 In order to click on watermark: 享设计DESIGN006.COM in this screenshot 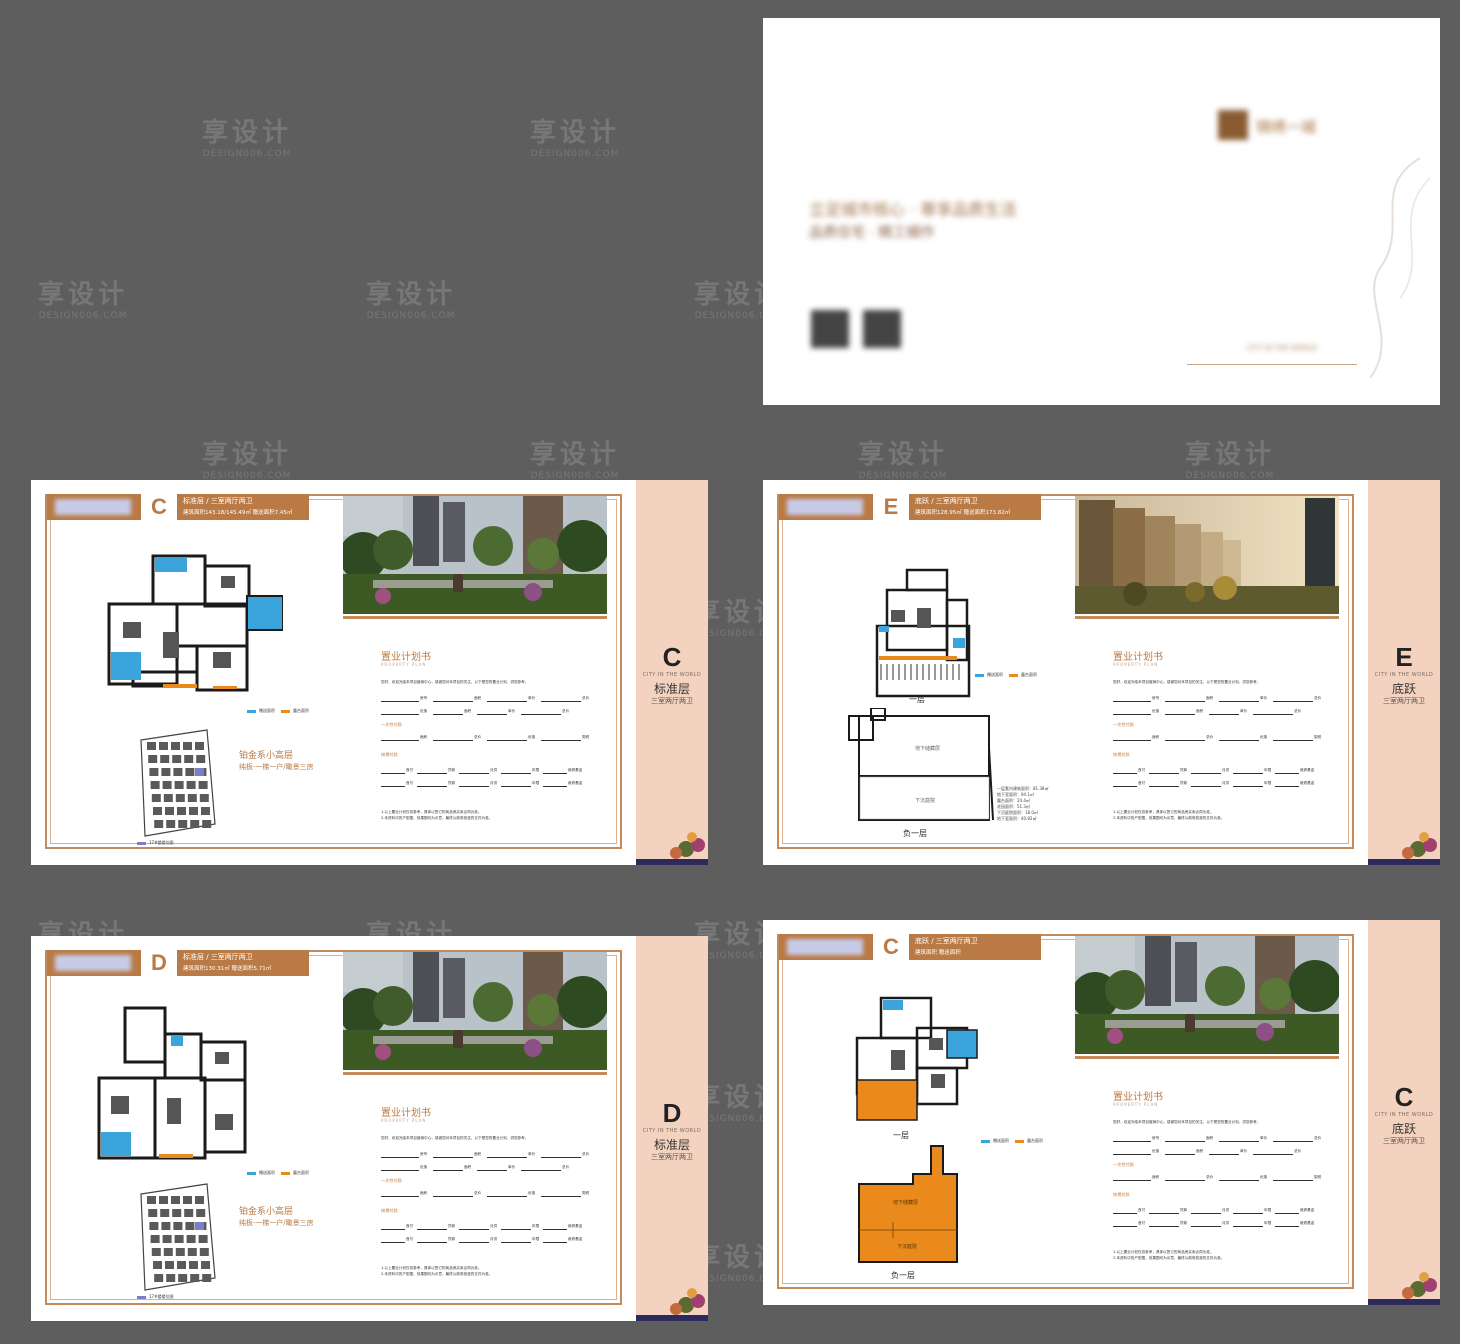, I will do `click(575, 460)`.